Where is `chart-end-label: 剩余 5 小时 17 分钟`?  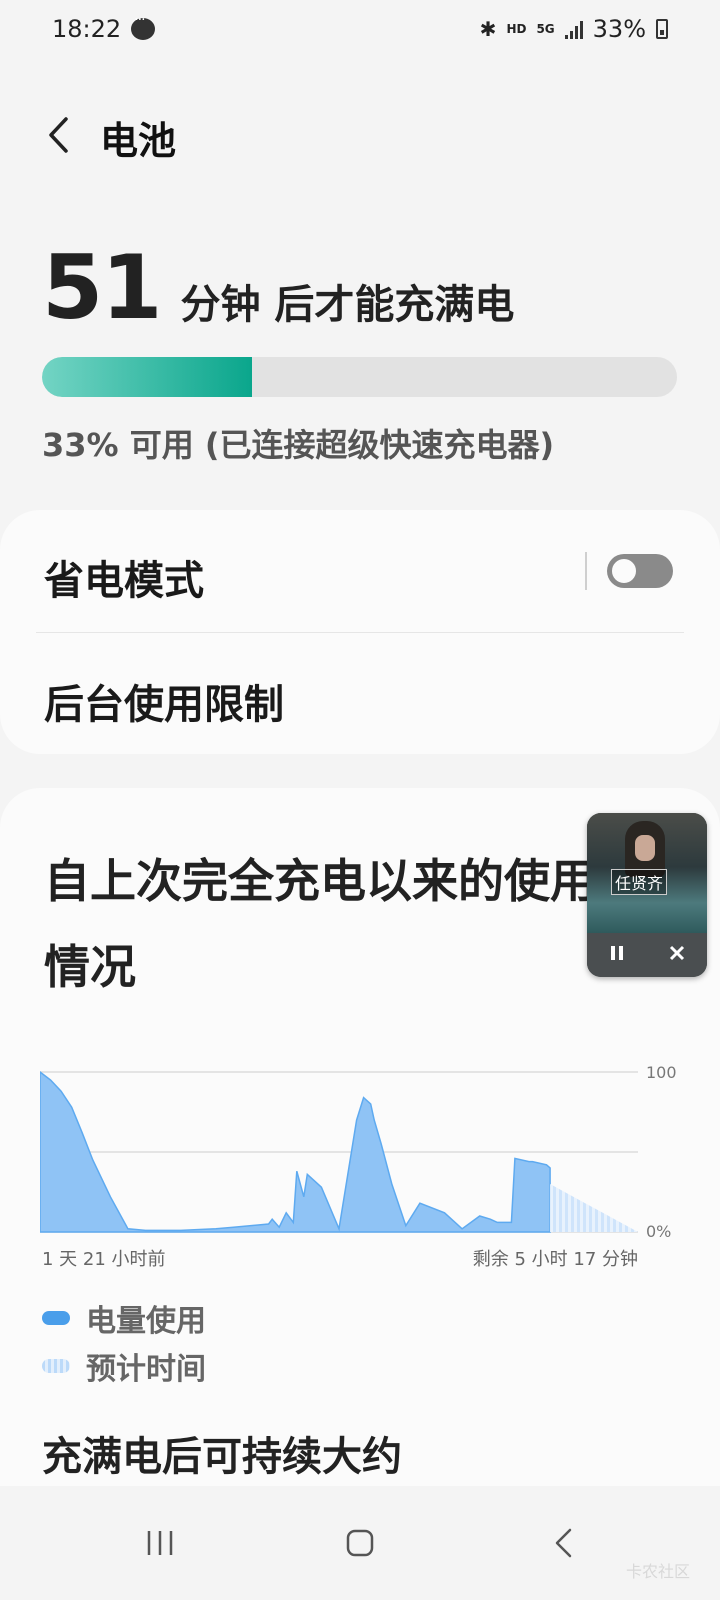 chart-end-label: 剩余 5 小时 17 分钟 is located at coordinates (555, 1259).